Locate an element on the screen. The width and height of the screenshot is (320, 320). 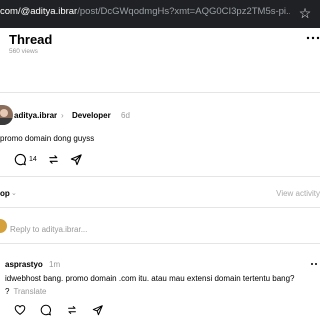
reply-actions is located at coordinates (66, 309).